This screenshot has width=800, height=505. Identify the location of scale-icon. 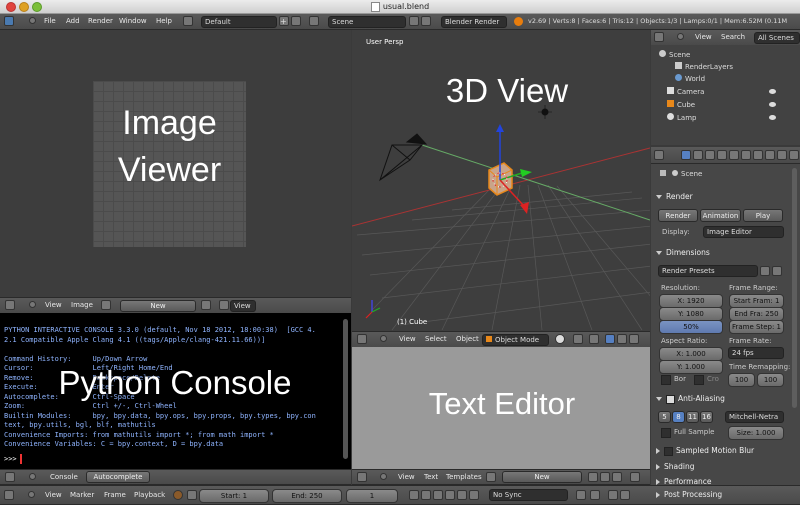
(634, 339).